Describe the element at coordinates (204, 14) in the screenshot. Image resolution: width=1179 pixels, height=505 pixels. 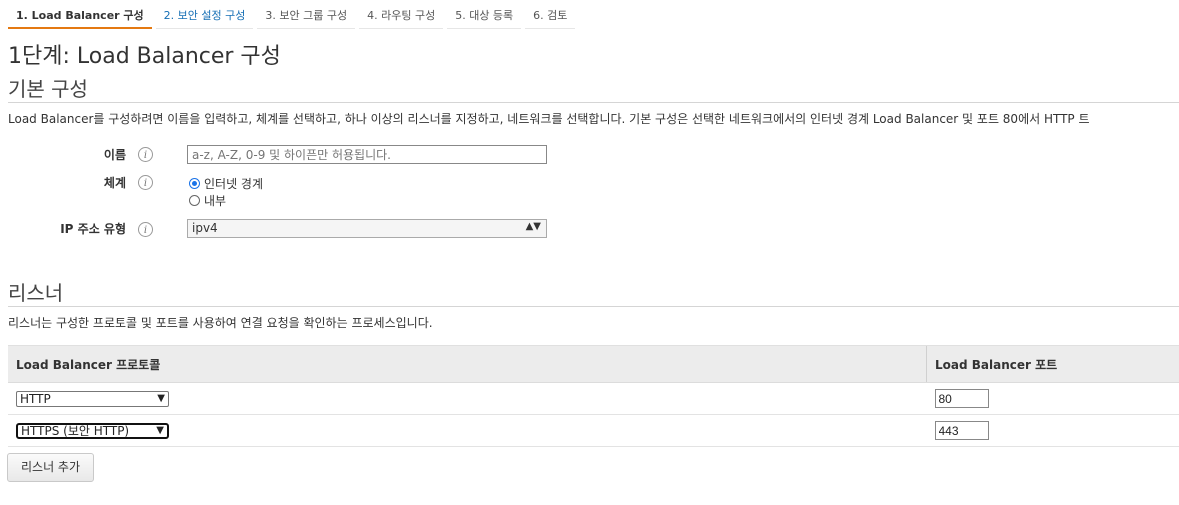
I see `tab-step-2: 2. 보안 설정 구성` at that location.